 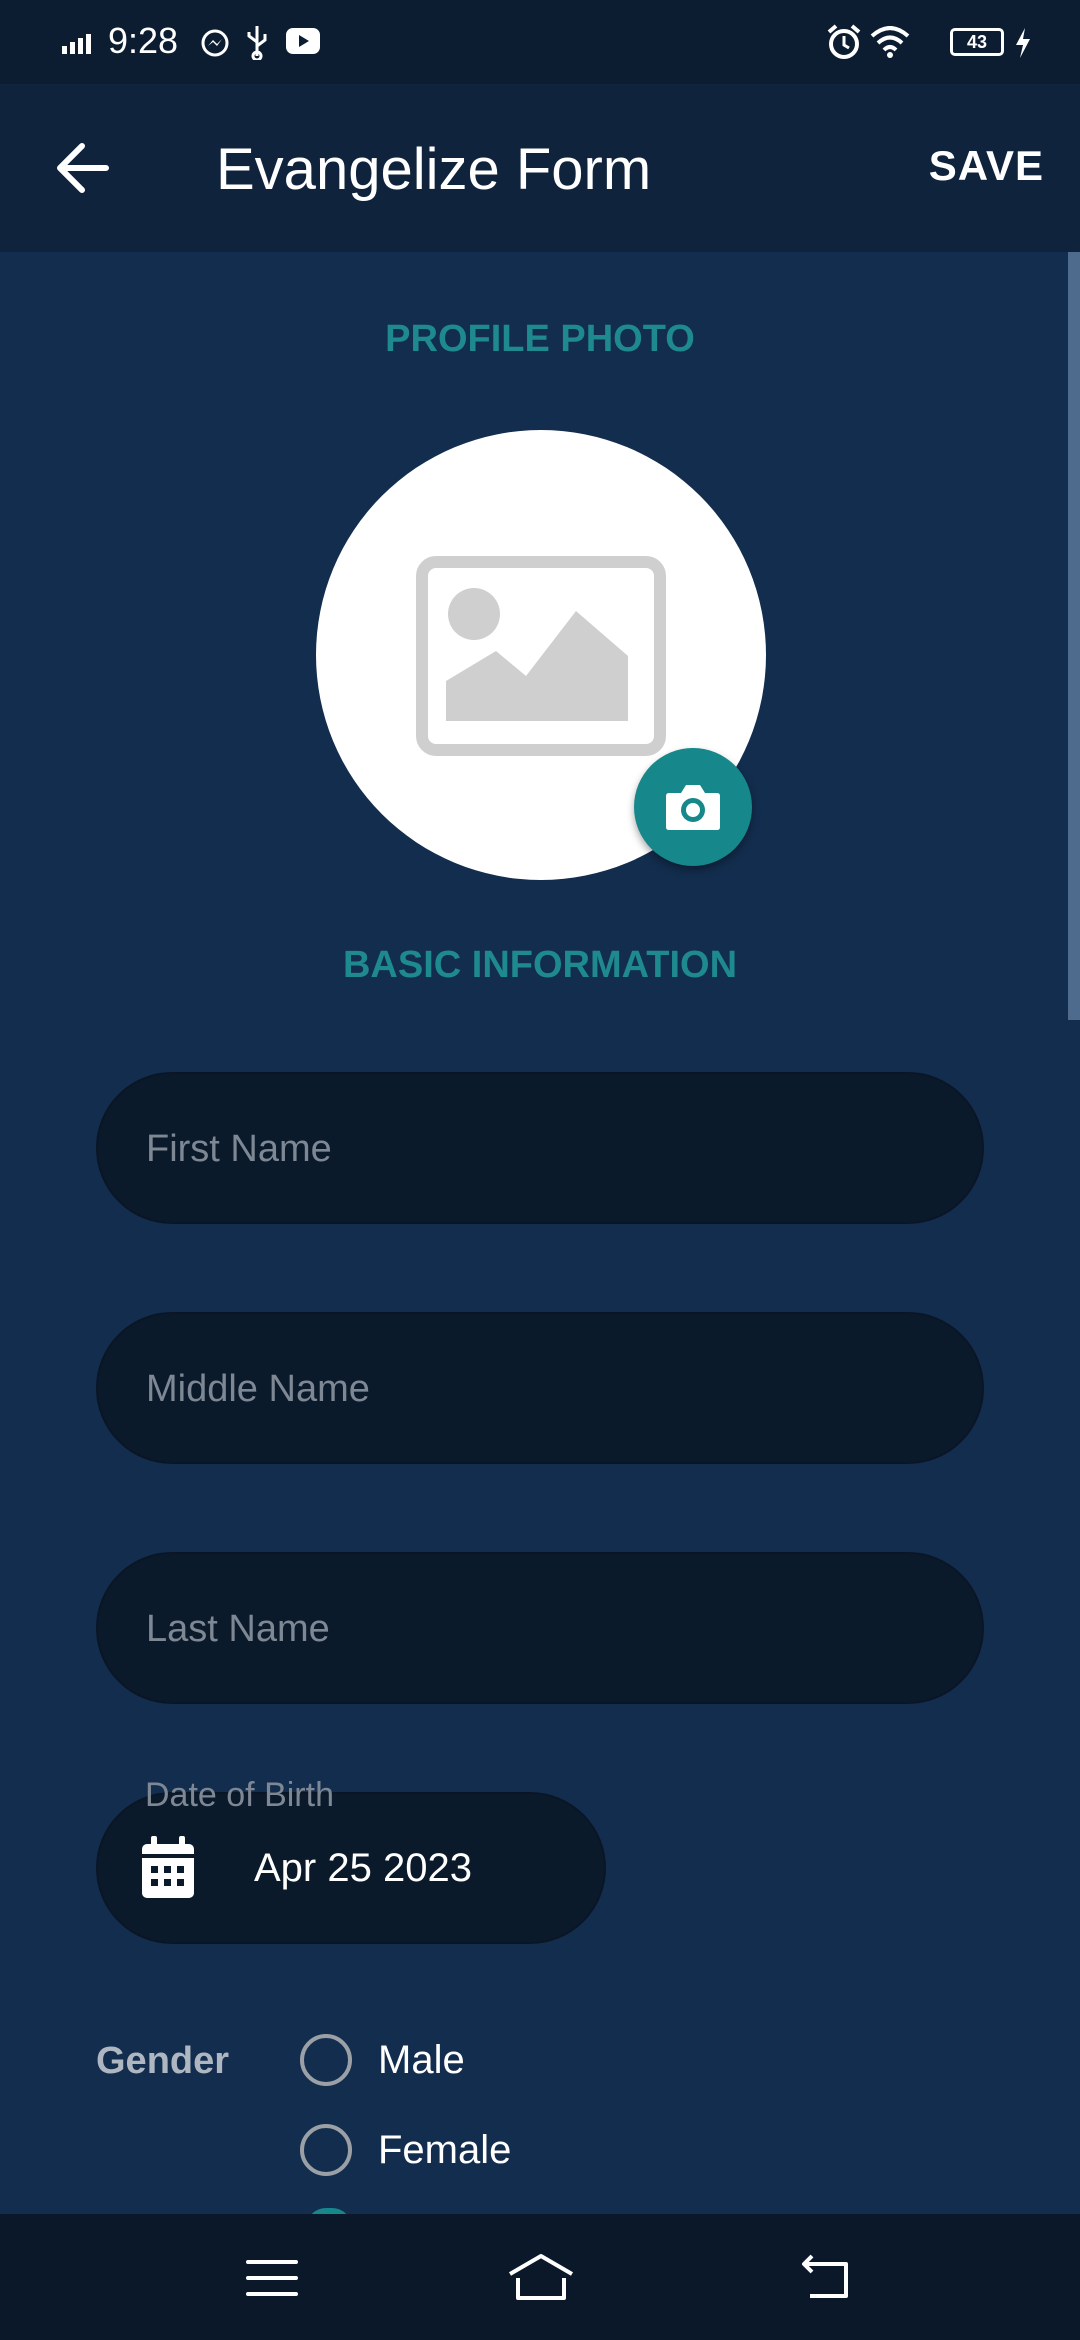 I want to click on calendar-icon, so click(x=168, y=1867).